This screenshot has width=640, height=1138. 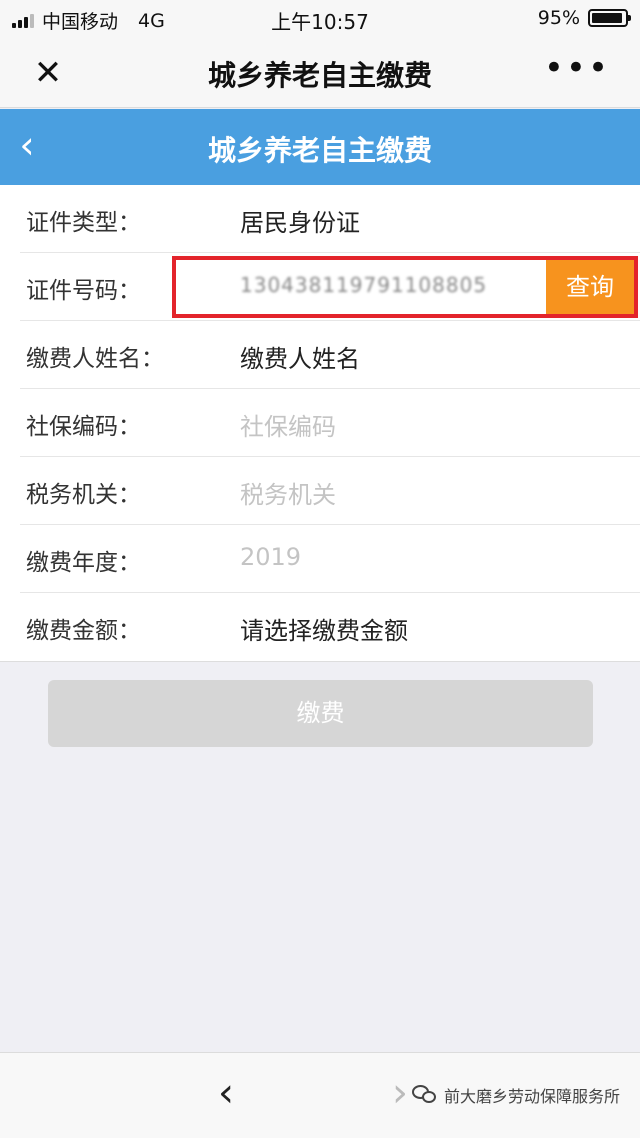 I want to click on battery-percent: 95%, so click(x=558, y=18).